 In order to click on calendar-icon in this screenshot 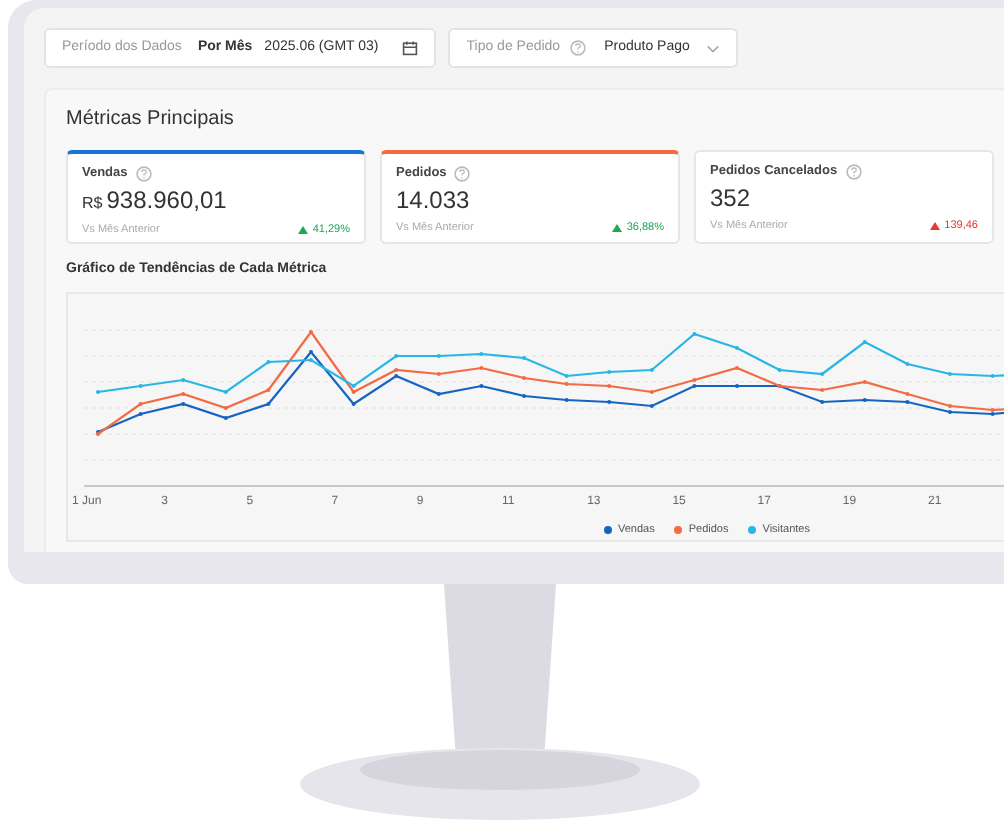, I will do `click(410, 48)`.